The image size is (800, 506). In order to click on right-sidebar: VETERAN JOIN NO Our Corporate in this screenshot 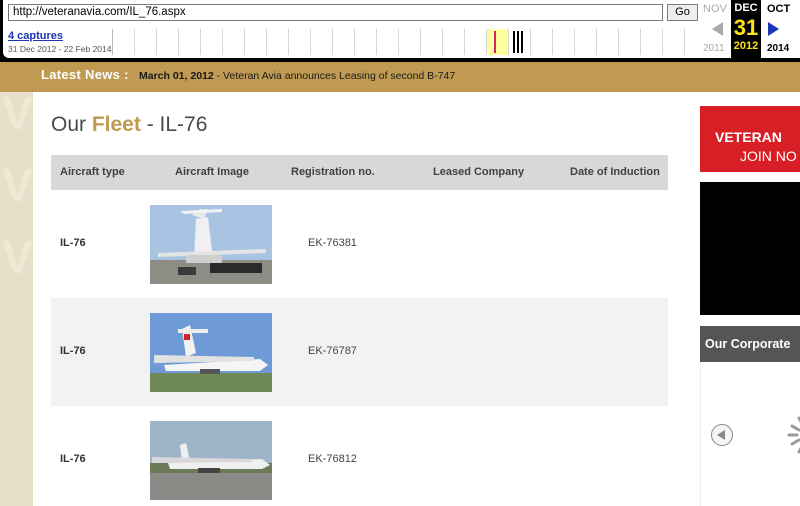, I will do `click(743, 299)`.